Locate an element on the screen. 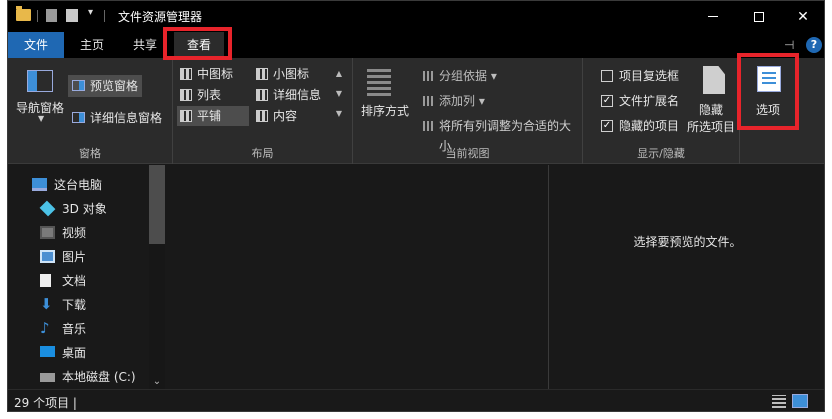 This screenshot has height=419, width=832. nav-item-label: 视频 is located at coordinates (74, 233).